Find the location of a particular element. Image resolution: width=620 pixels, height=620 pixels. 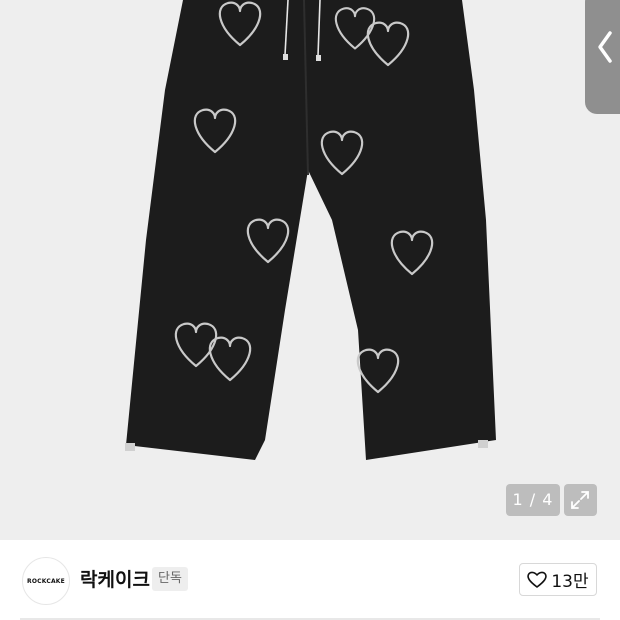

expand-arrows-icon is located at coordinates (580, 500).